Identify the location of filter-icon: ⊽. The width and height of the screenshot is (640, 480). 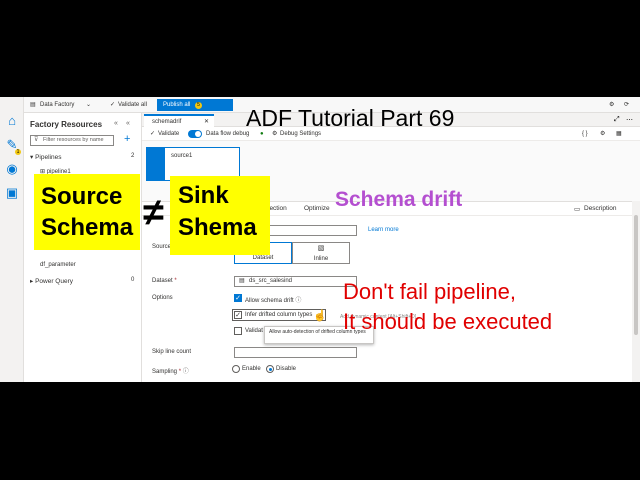
(36, 140).